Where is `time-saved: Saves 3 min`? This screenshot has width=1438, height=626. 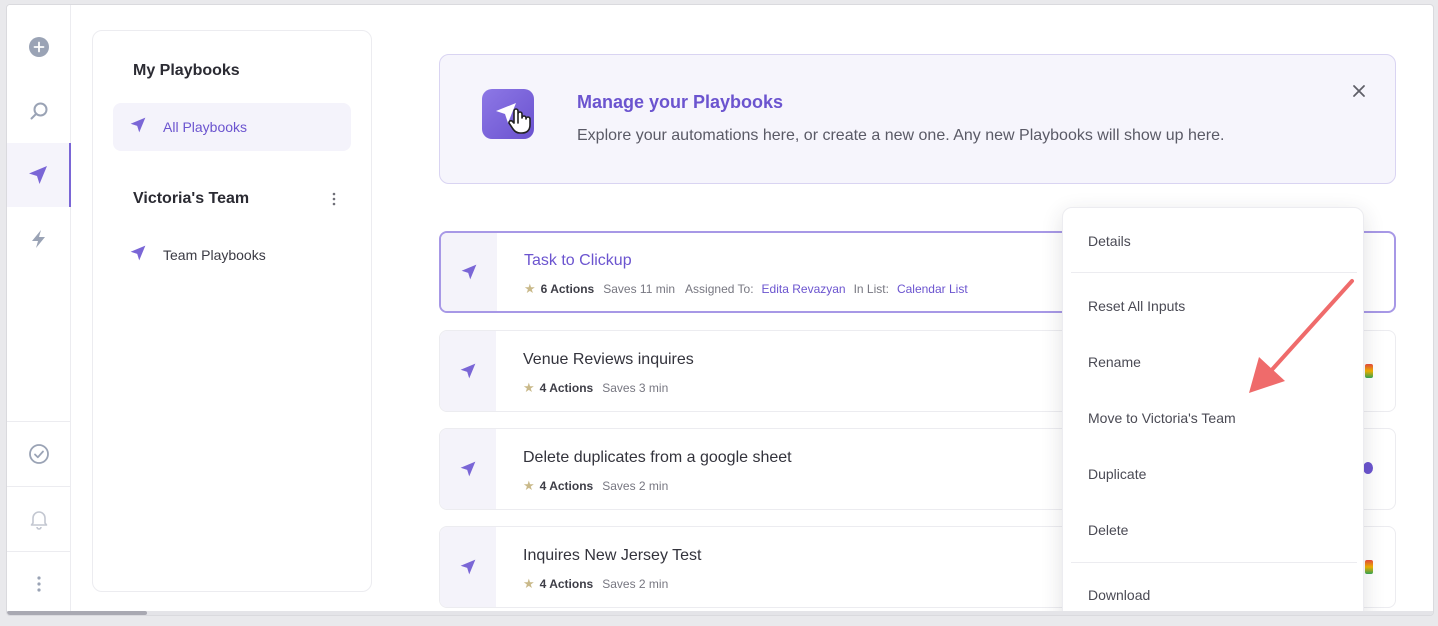
time-saved: Saves 3 min is located at coordinates (635, 388).